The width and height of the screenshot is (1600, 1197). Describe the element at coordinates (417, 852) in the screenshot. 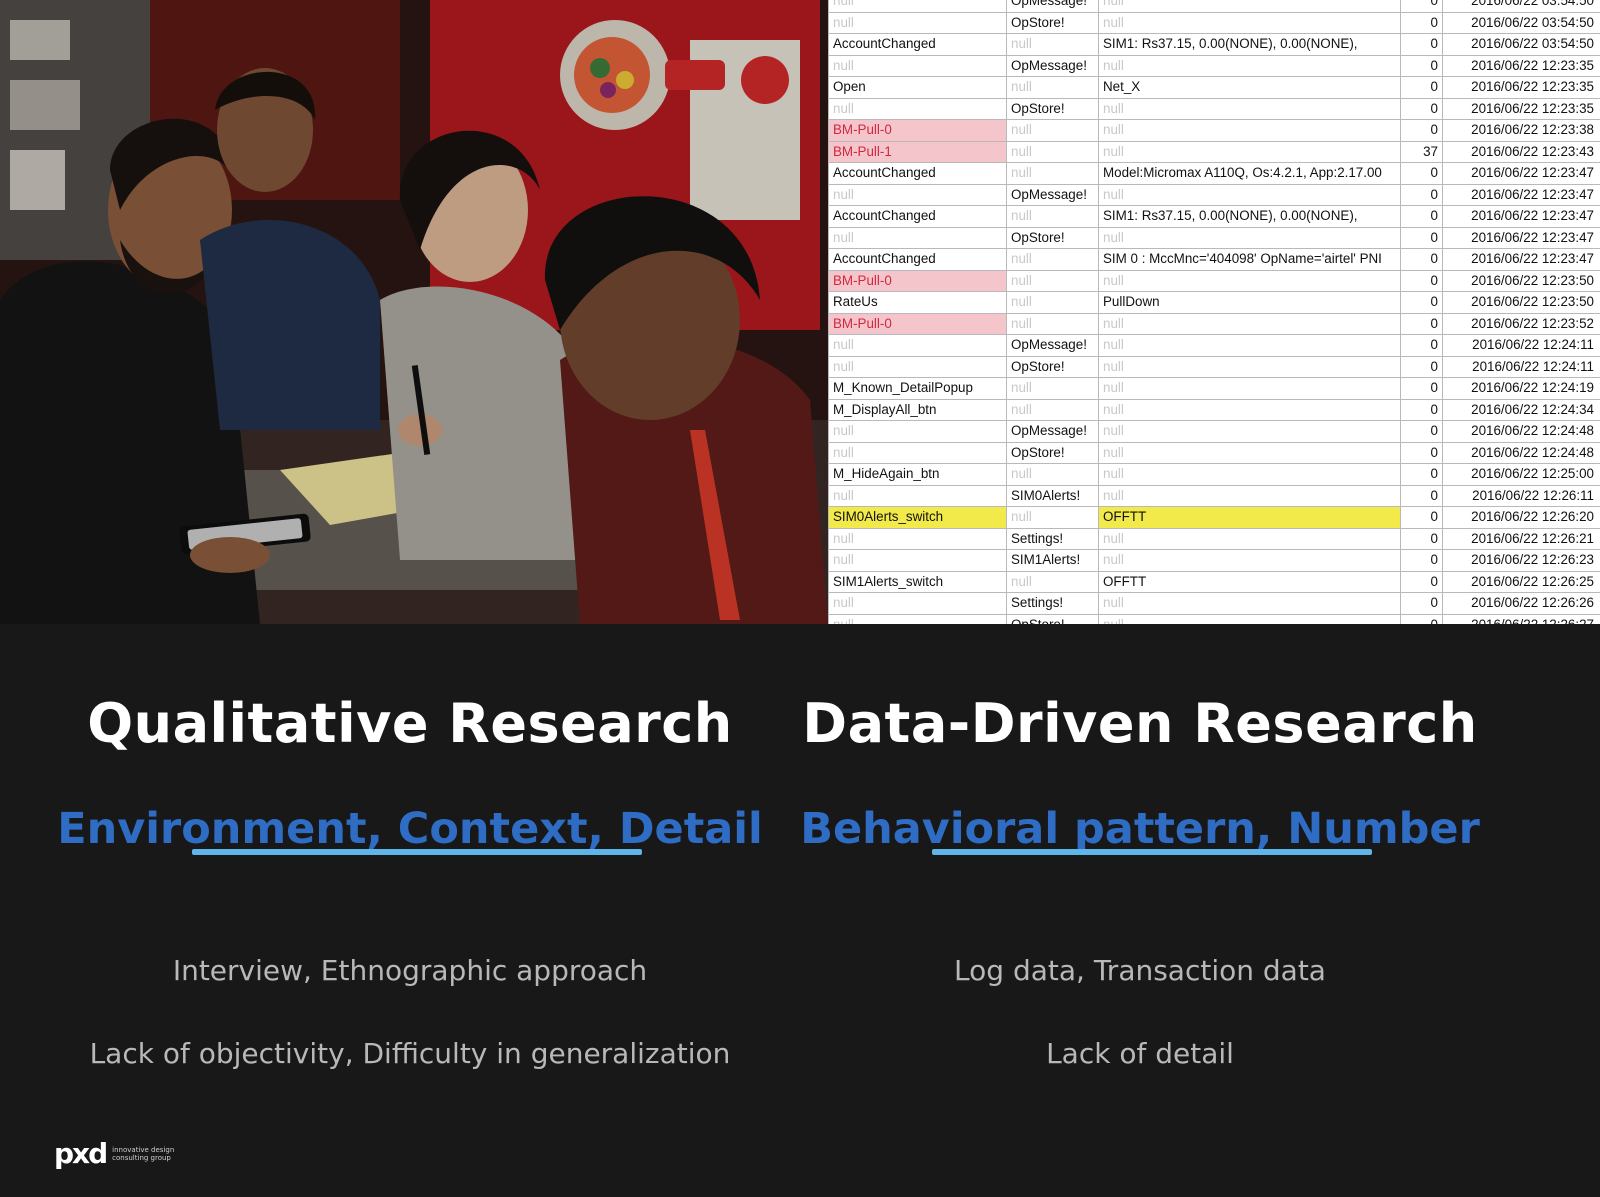

I see `qualitative-underline` at that location.